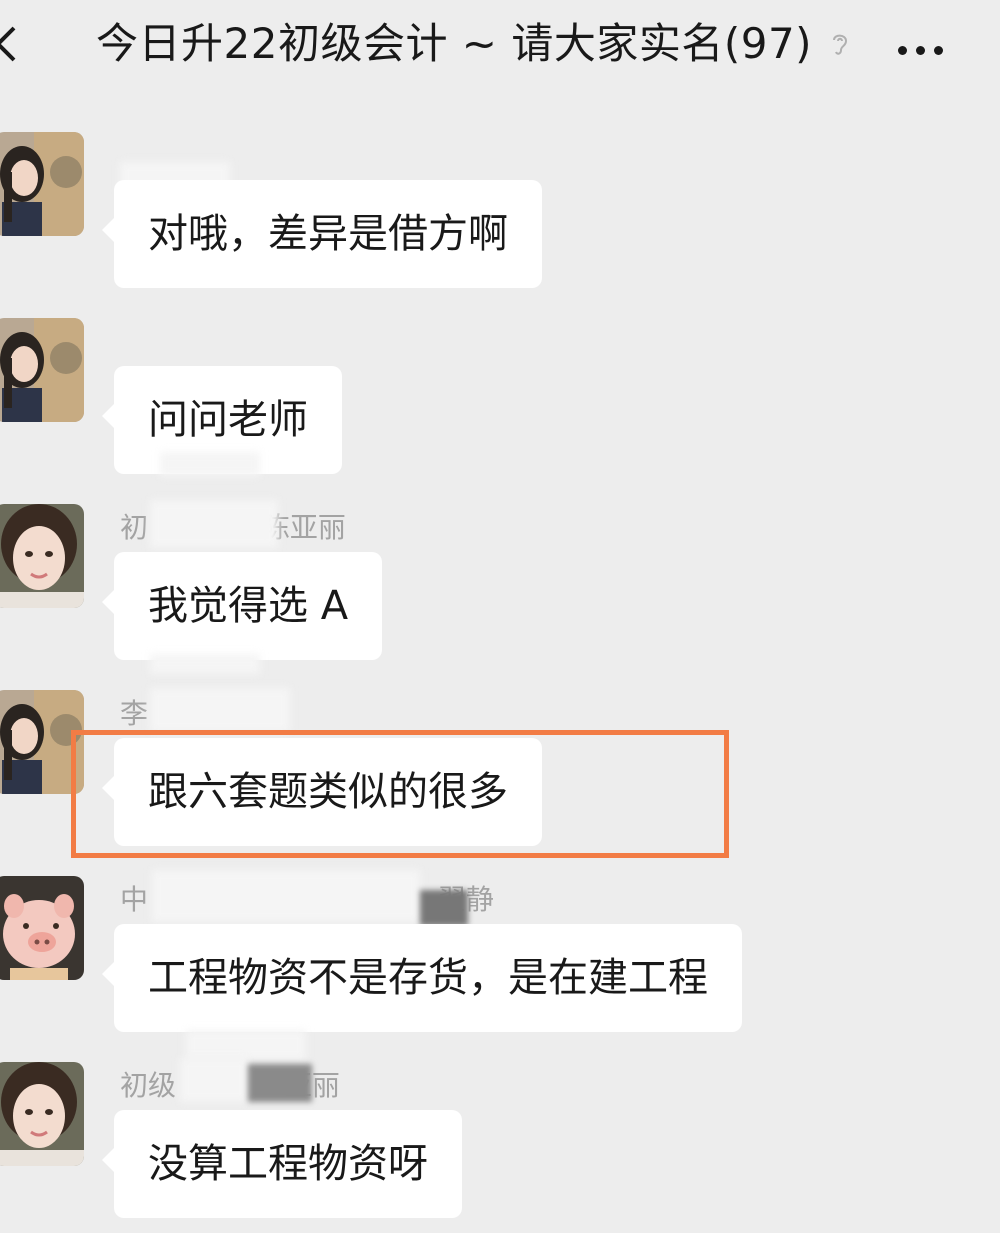 This screenshot has width=1000, height=1233. I want to click on message-bubble: 工程物资不是存货，是在建工程, so click(422, 978).